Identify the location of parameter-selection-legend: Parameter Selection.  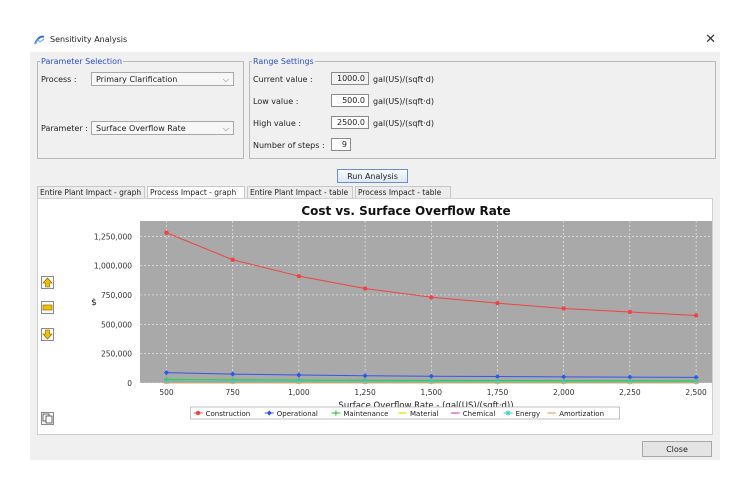
(82, 61).